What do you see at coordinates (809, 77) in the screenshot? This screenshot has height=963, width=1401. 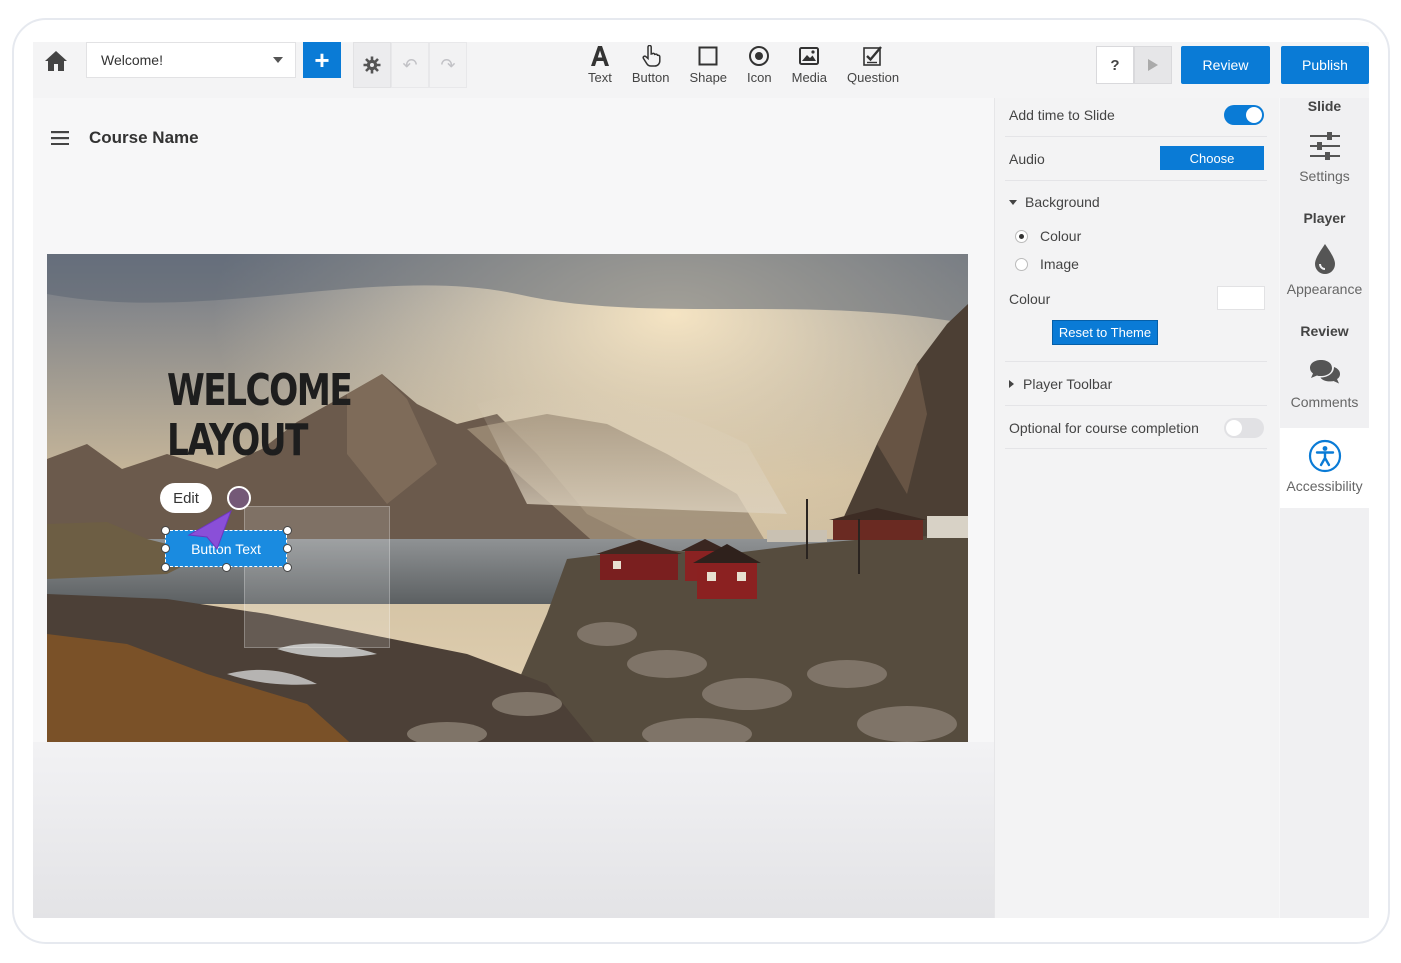 I see `insert-media-label: Media` at bounding box center [809, 77].